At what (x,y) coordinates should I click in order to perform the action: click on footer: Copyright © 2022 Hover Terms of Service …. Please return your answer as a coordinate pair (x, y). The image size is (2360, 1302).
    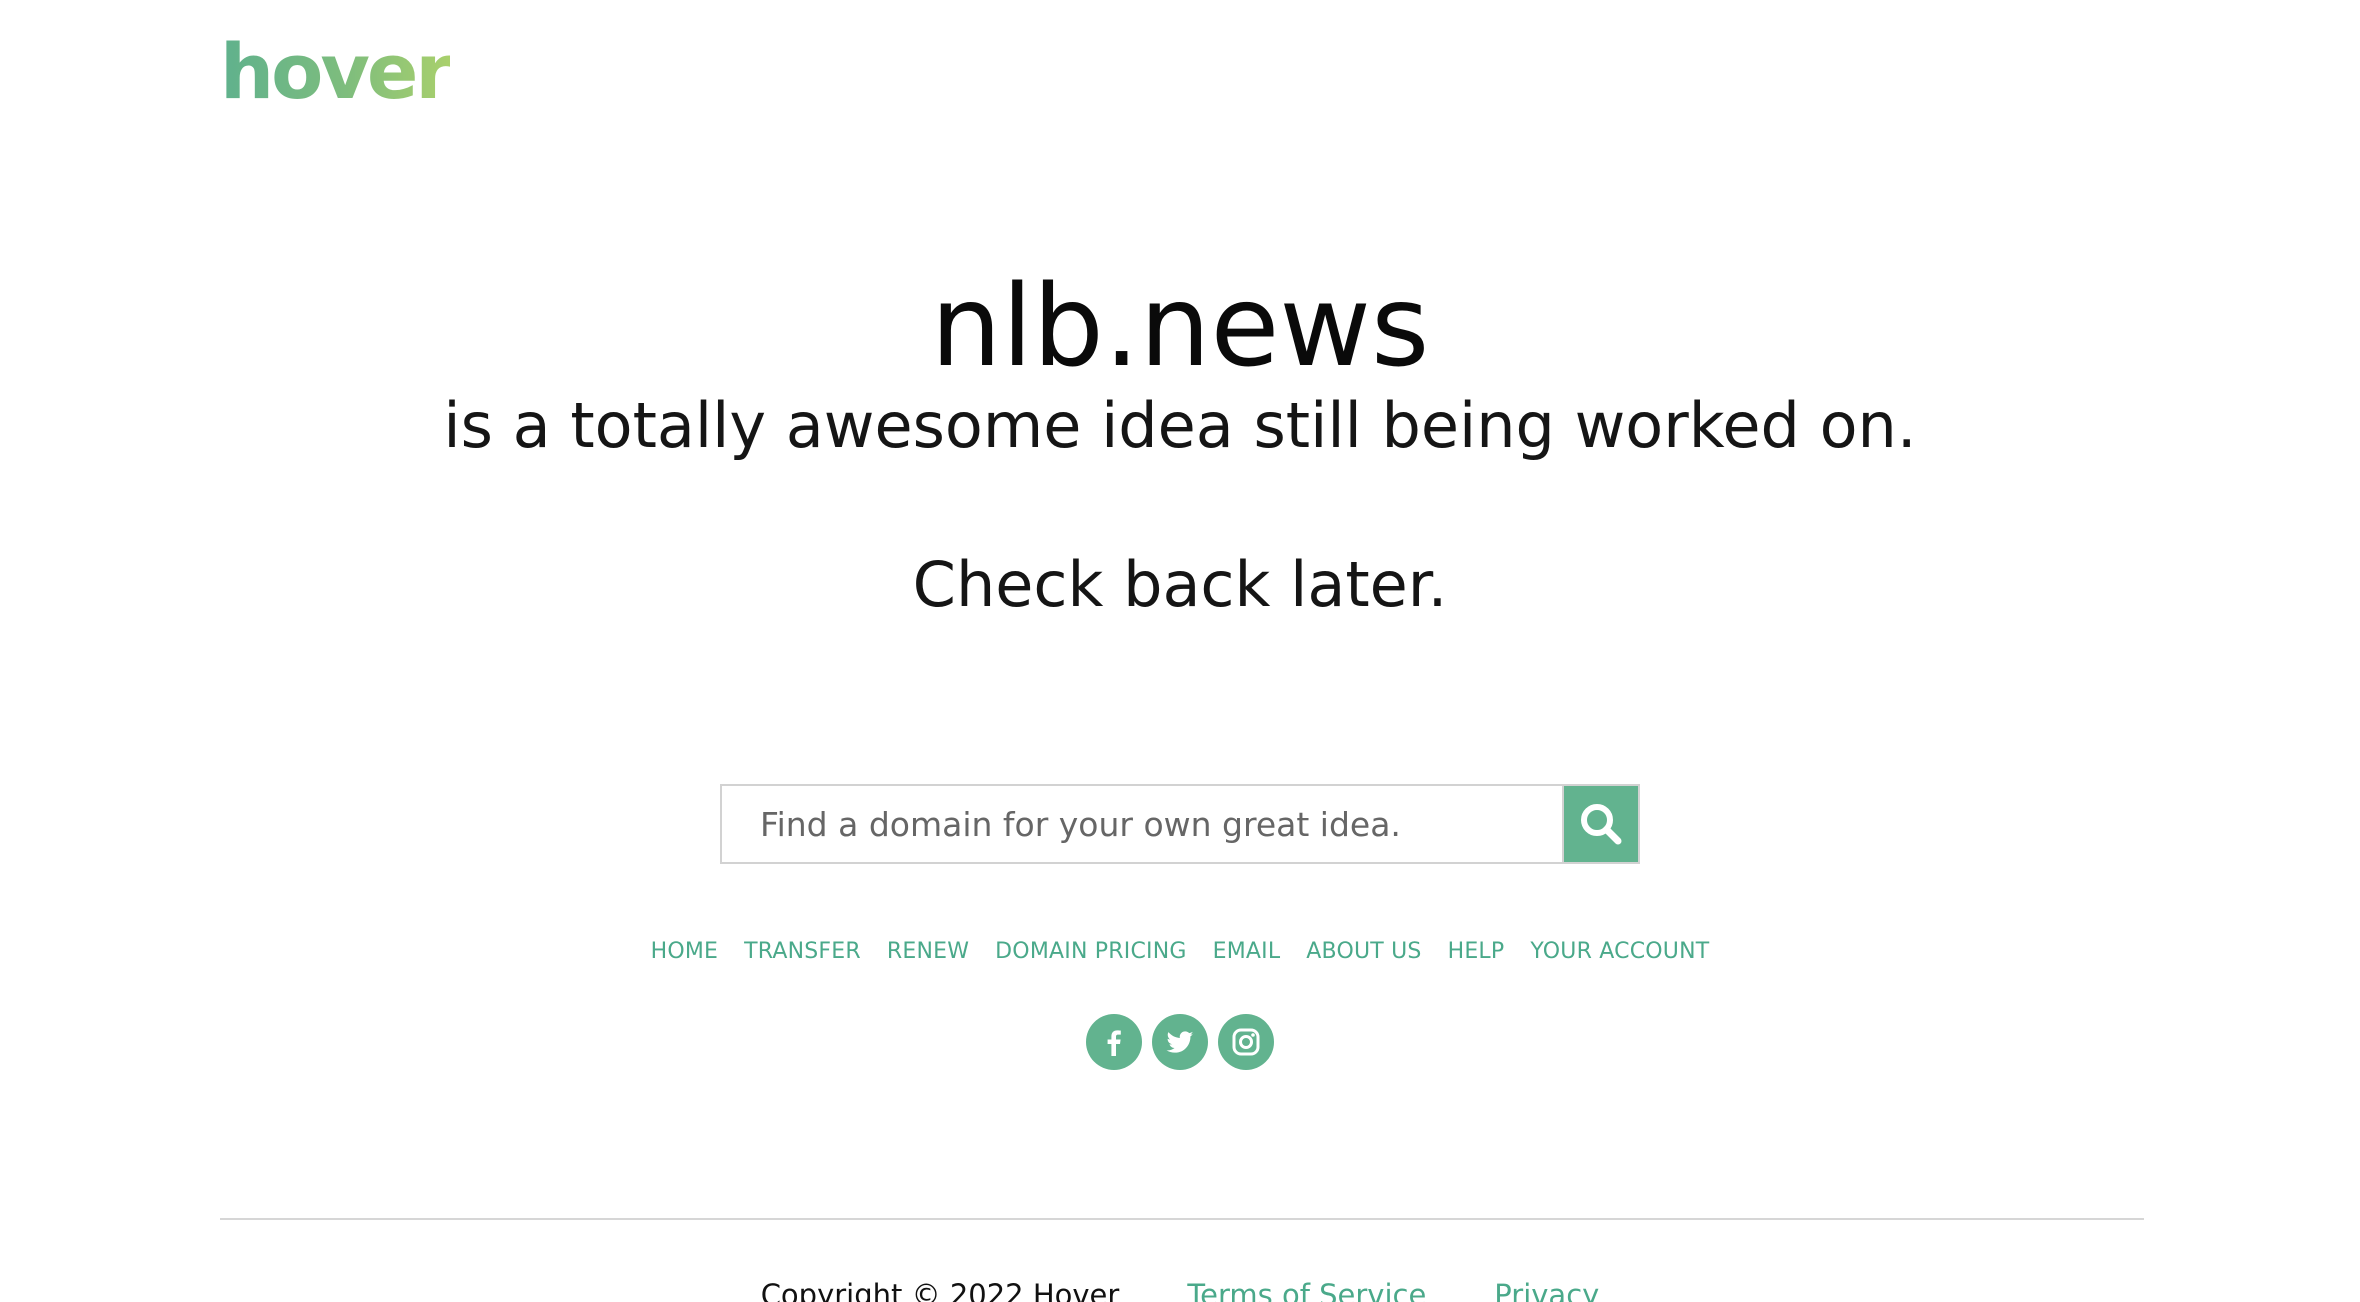
    Looking at the image, I should click on (1180, 1288).